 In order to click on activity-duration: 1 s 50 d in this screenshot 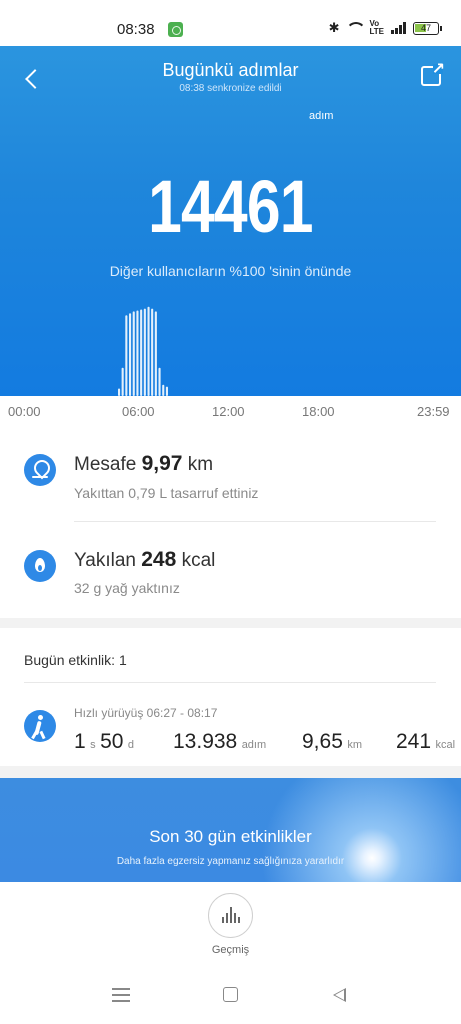, I will do `click(104, 742)`.